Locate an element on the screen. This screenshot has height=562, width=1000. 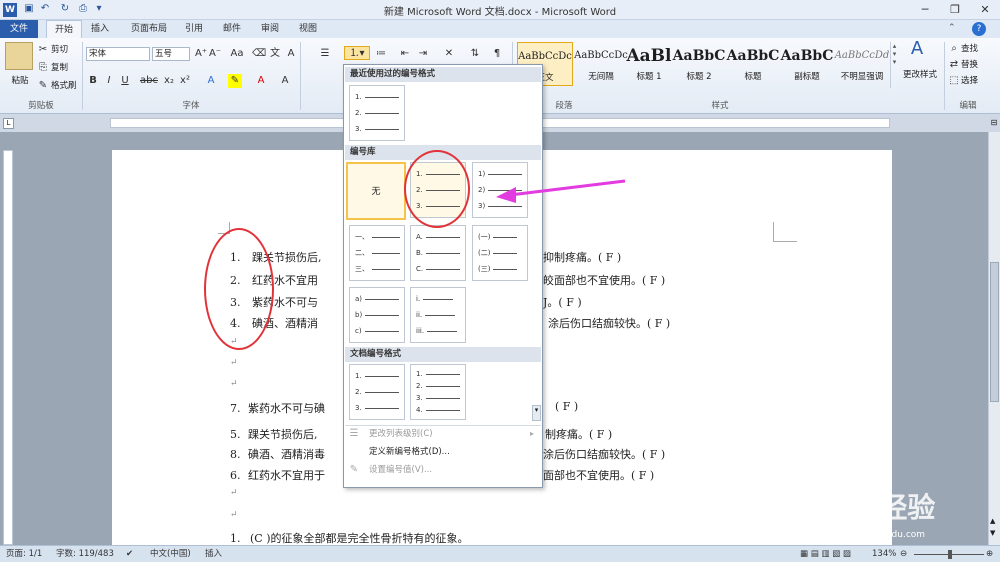
phonetic-guide-icon: 文 is located at coordinates (275, 54).